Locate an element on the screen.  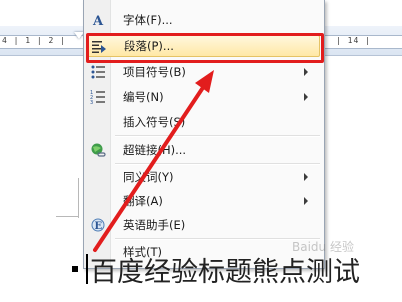
menu-item-english-assistant: E 英语助手(E) is located at coordinates (203, 225).